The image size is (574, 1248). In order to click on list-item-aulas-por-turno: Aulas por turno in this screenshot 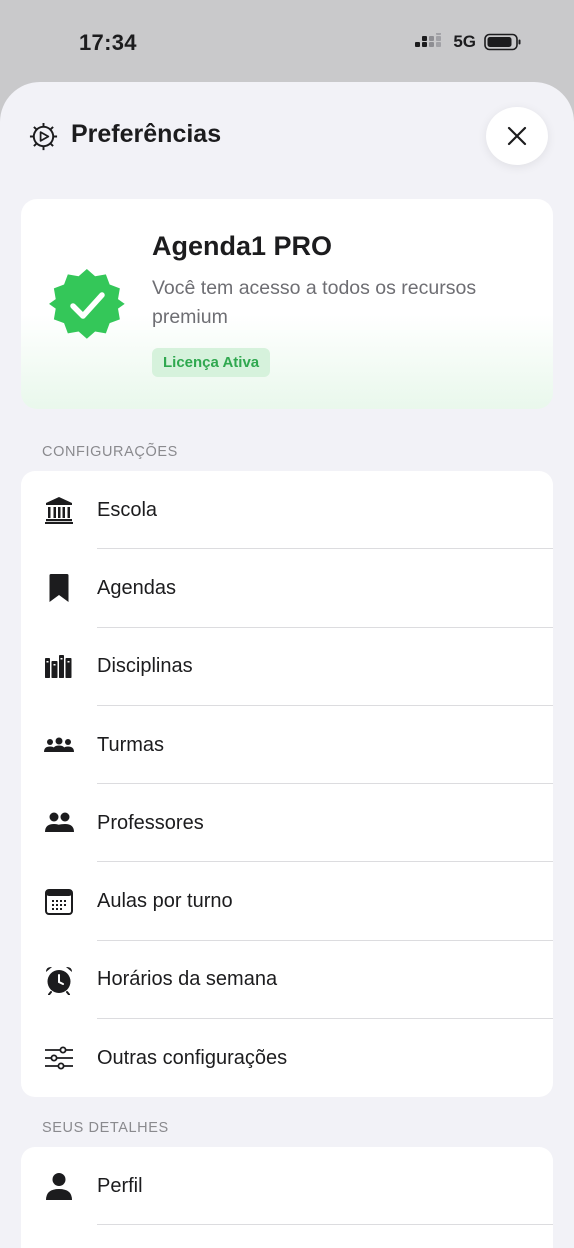, I will do `click(287, 901)`.